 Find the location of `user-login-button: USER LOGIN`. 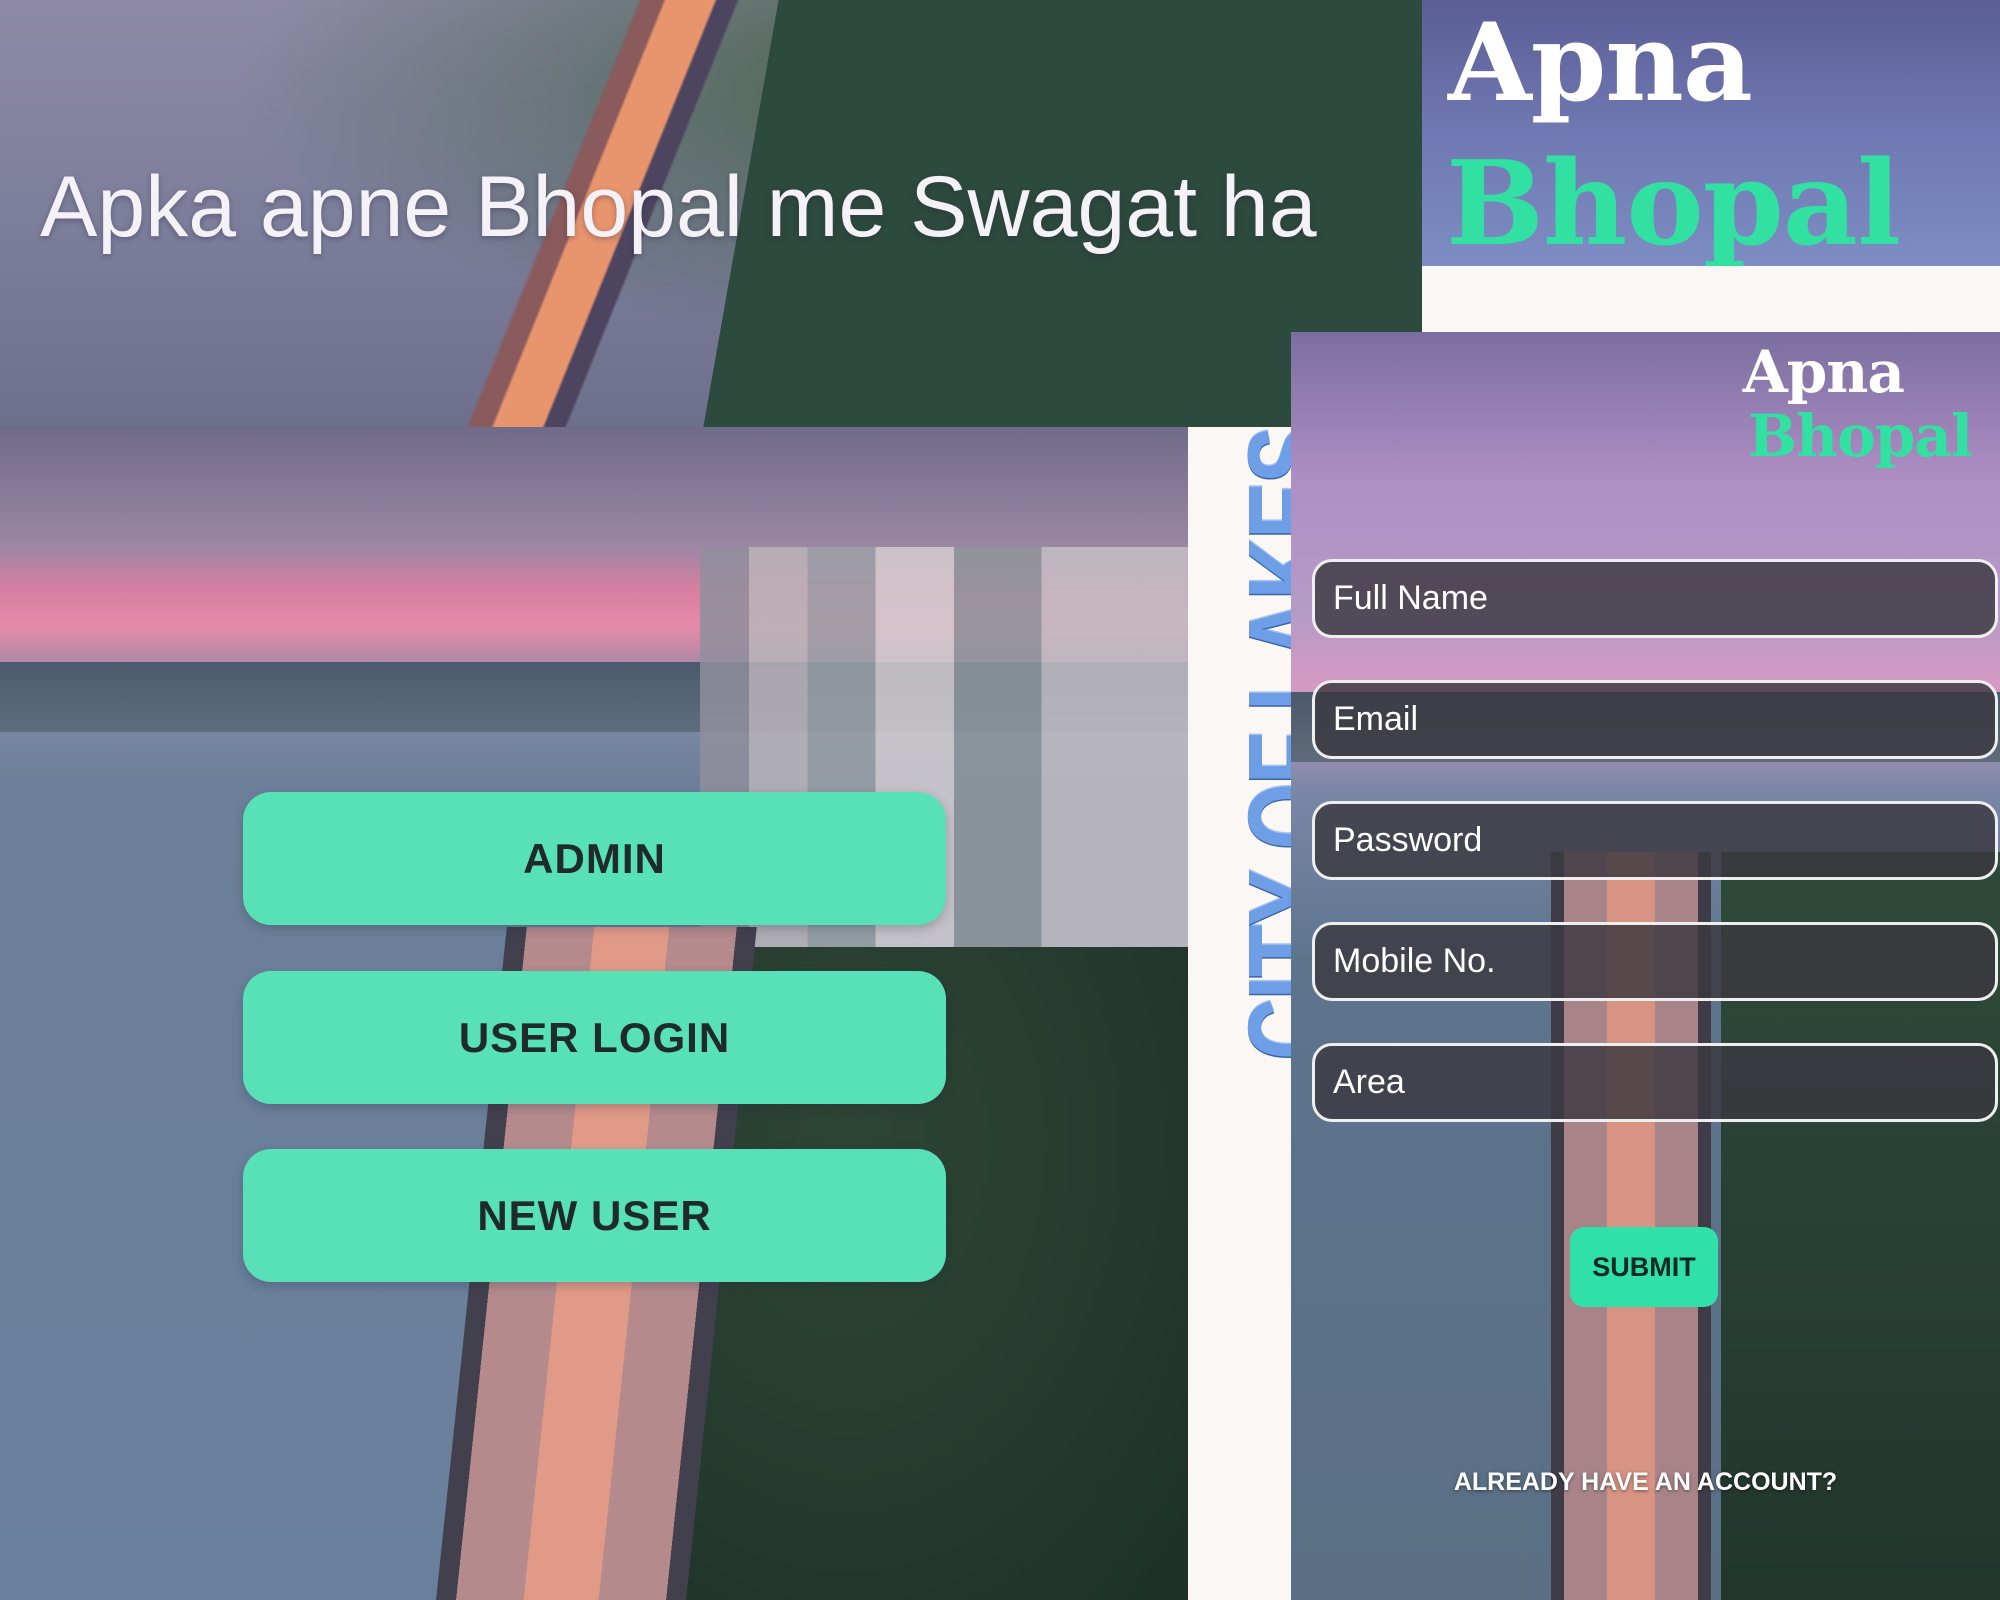

user-login-button: USER LOGIN is located at coordinates (594, 1037).